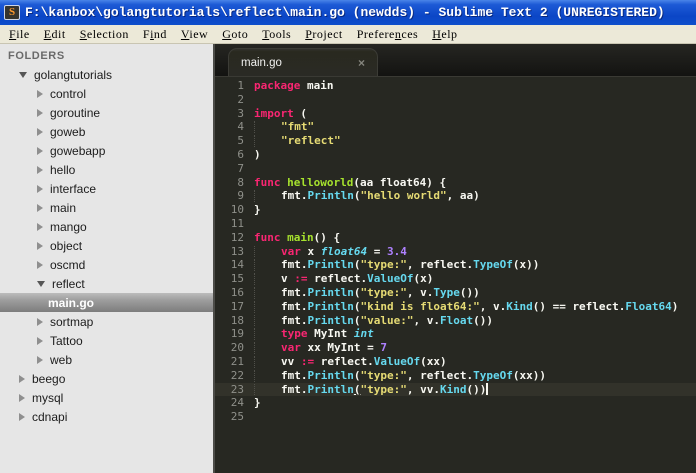 Image resolution: width=696 pixels, height=473 pixels. What do you see at coordinates (19, 34) in the screenshot?
I see `menu-item-file: File` at bounding box center [19, 34].